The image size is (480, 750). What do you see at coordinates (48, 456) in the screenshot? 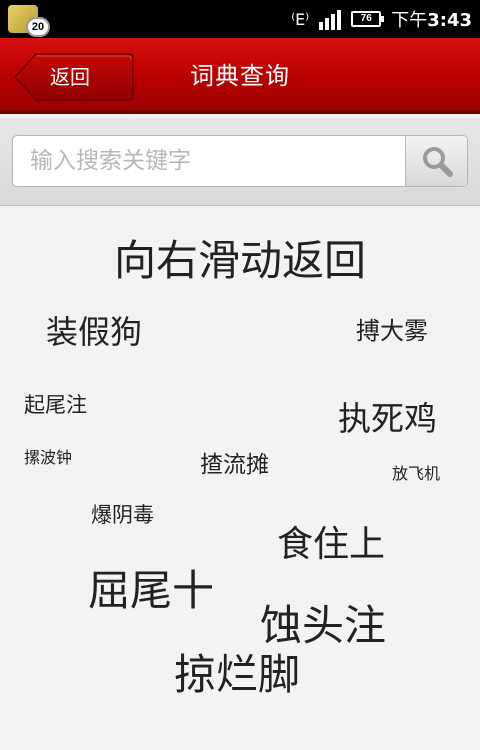
I see `cloud-word: 摞波钟` at bounding box center [48, 456].